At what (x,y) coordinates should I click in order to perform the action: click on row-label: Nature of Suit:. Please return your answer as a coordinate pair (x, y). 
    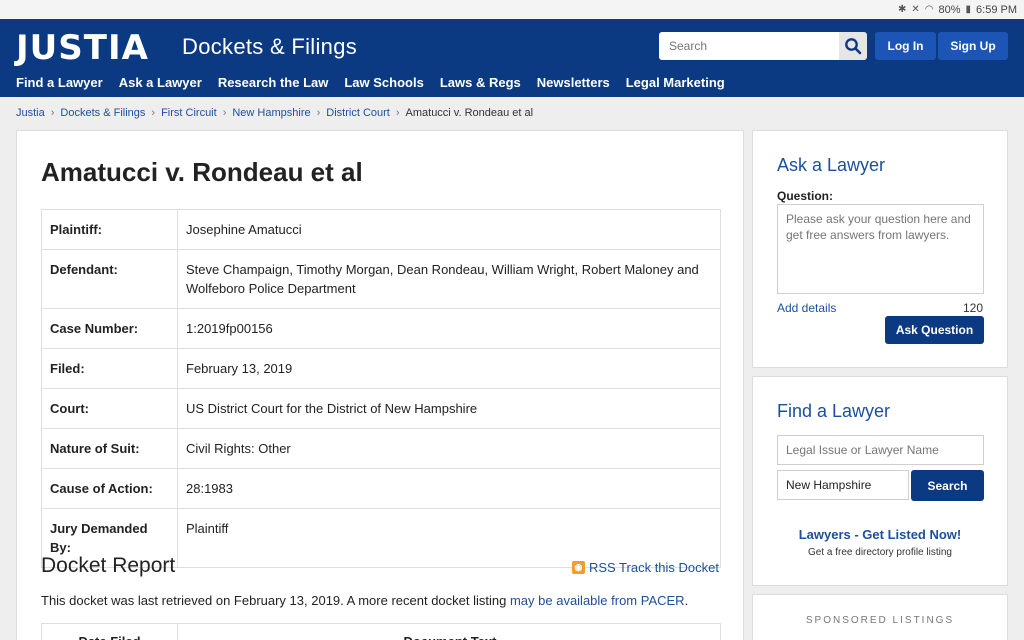
    Looking at the image, I should click on (109, 448).